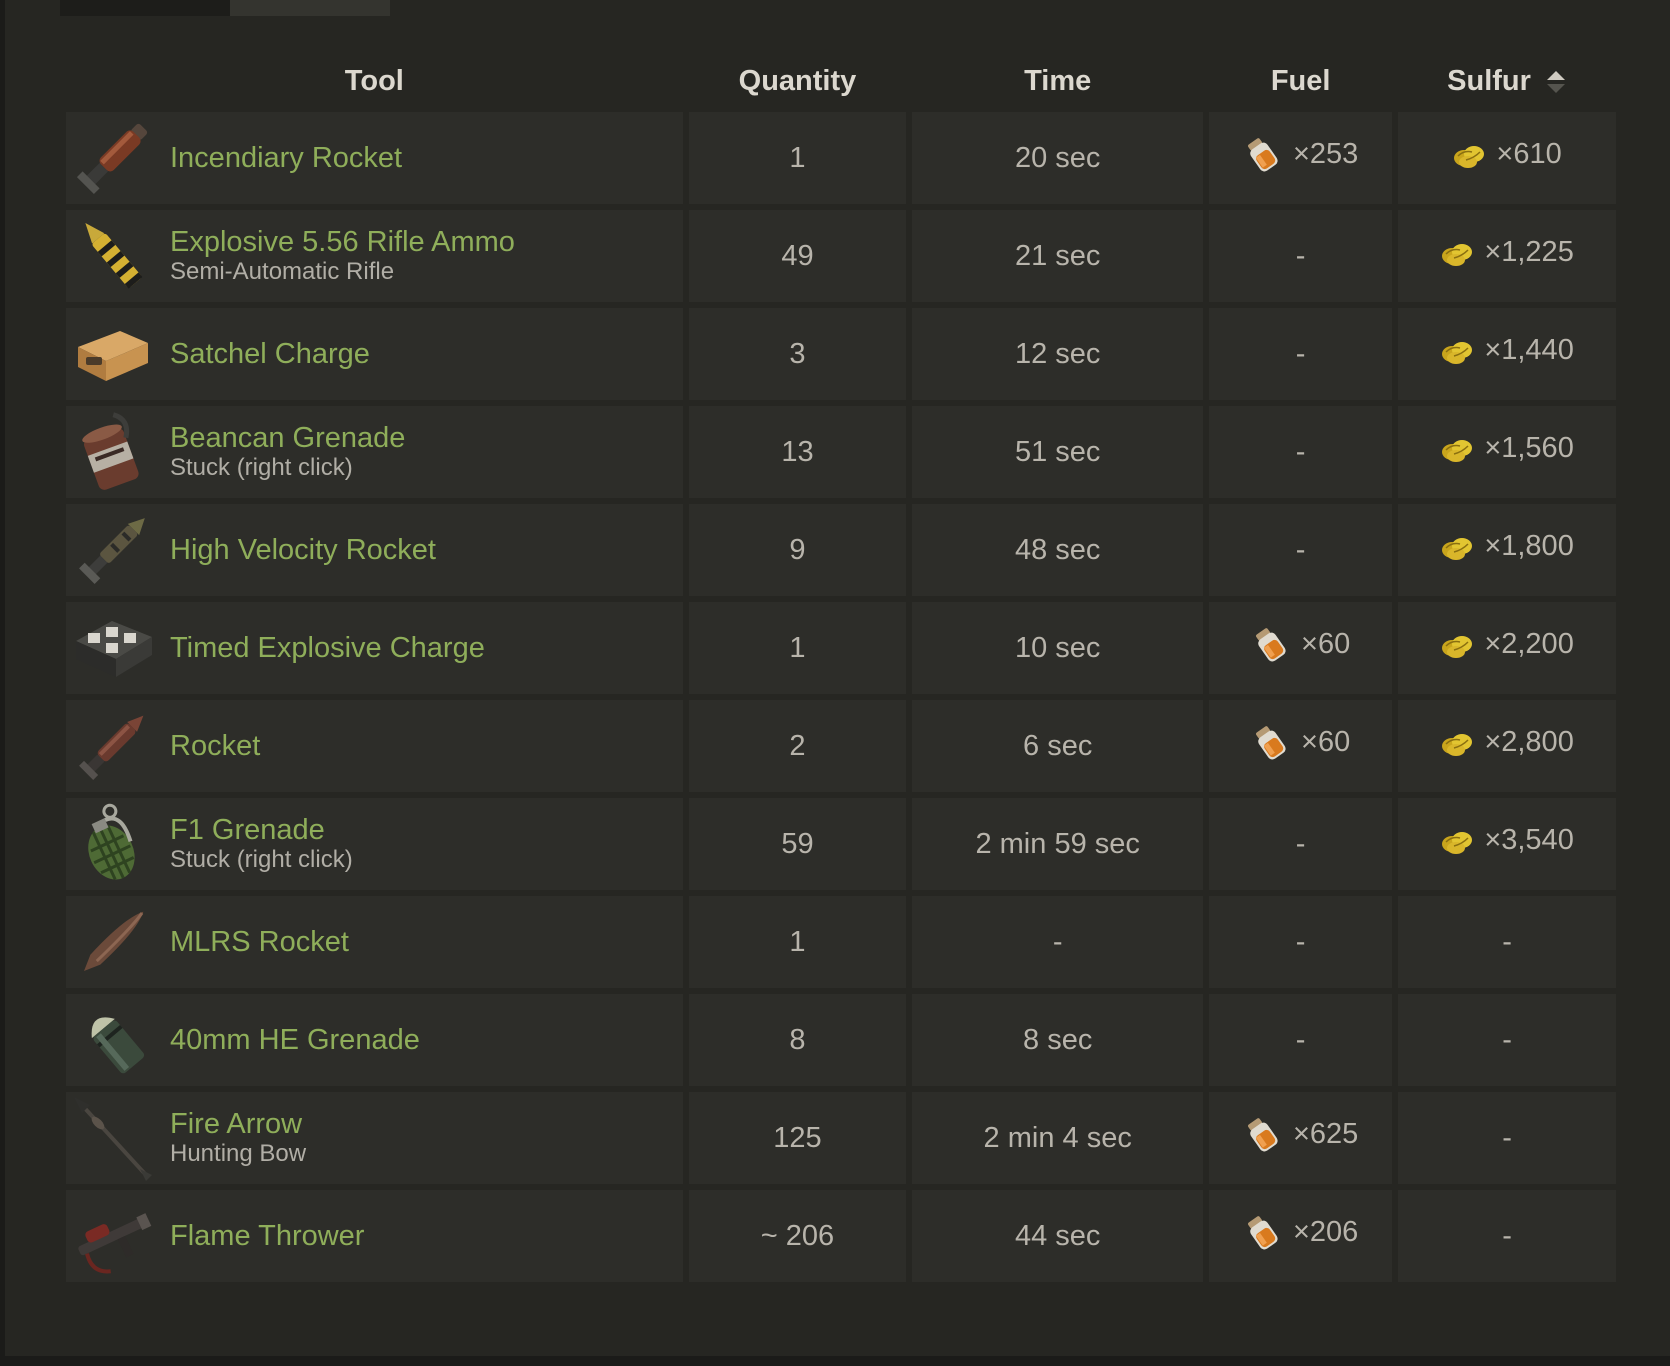 This screenshot has height=1366, width=1670. I want to click on table-row: 40mm HE Grenade 8 8 sec - -, so click(841, 1040).